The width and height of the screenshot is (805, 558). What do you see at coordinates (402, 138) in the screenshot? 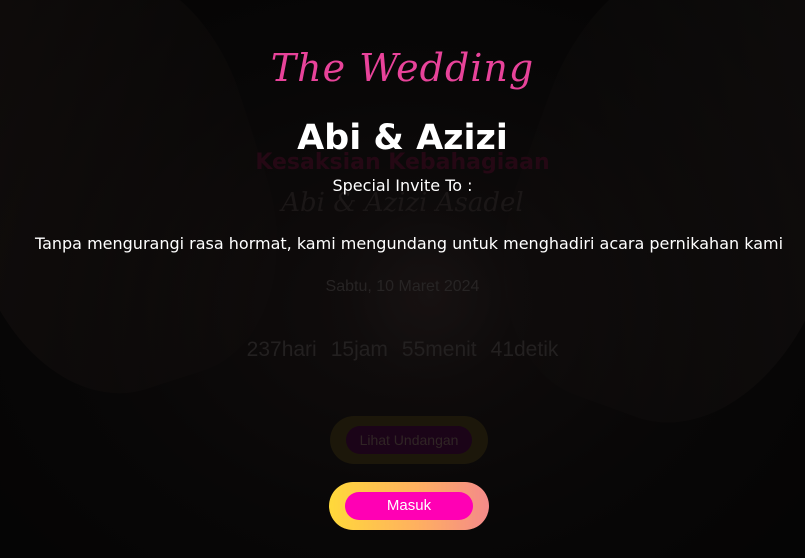
I see `couple-names: Abi & Azizi` at bounding box center [402, 138].